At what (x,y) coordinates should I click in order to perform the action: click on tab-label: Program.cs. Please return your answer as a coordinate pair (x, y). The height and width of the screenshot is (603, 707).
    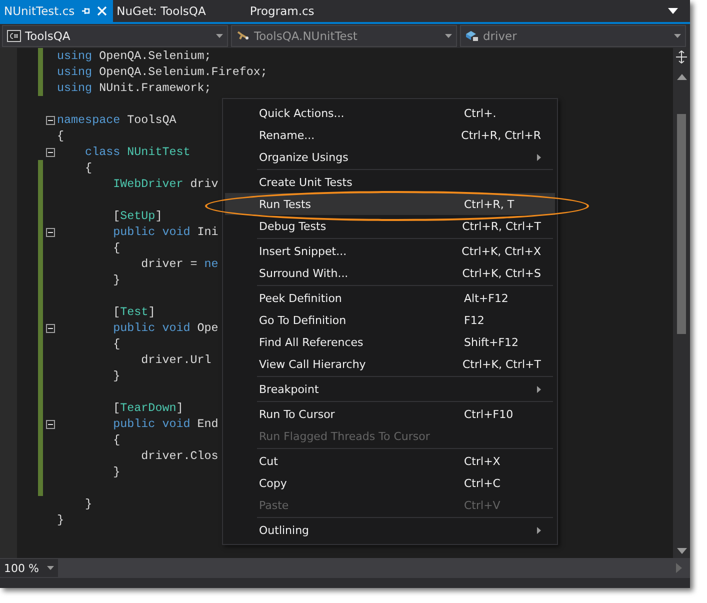
    Looking at the image, I should click on (282, 11).